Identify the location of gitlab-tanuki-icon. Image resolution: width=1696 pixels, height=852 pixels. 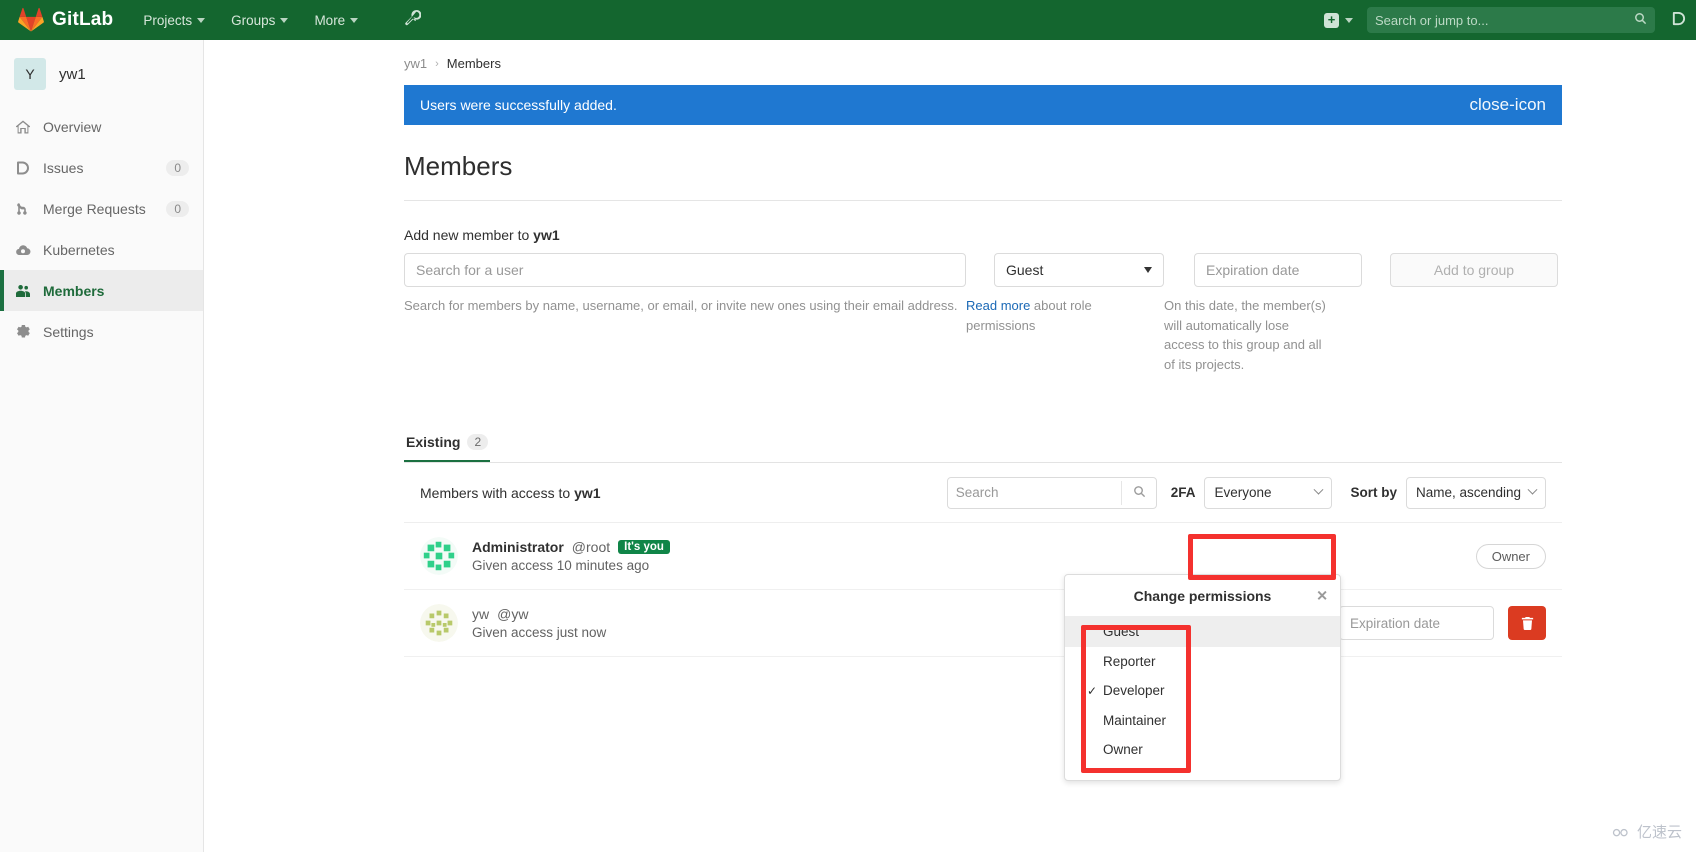
(31, 19).